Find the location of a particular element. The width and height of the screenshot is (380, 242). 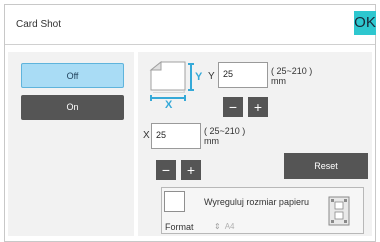

card-icon-x-label: X is located at coordinates (169, 103).